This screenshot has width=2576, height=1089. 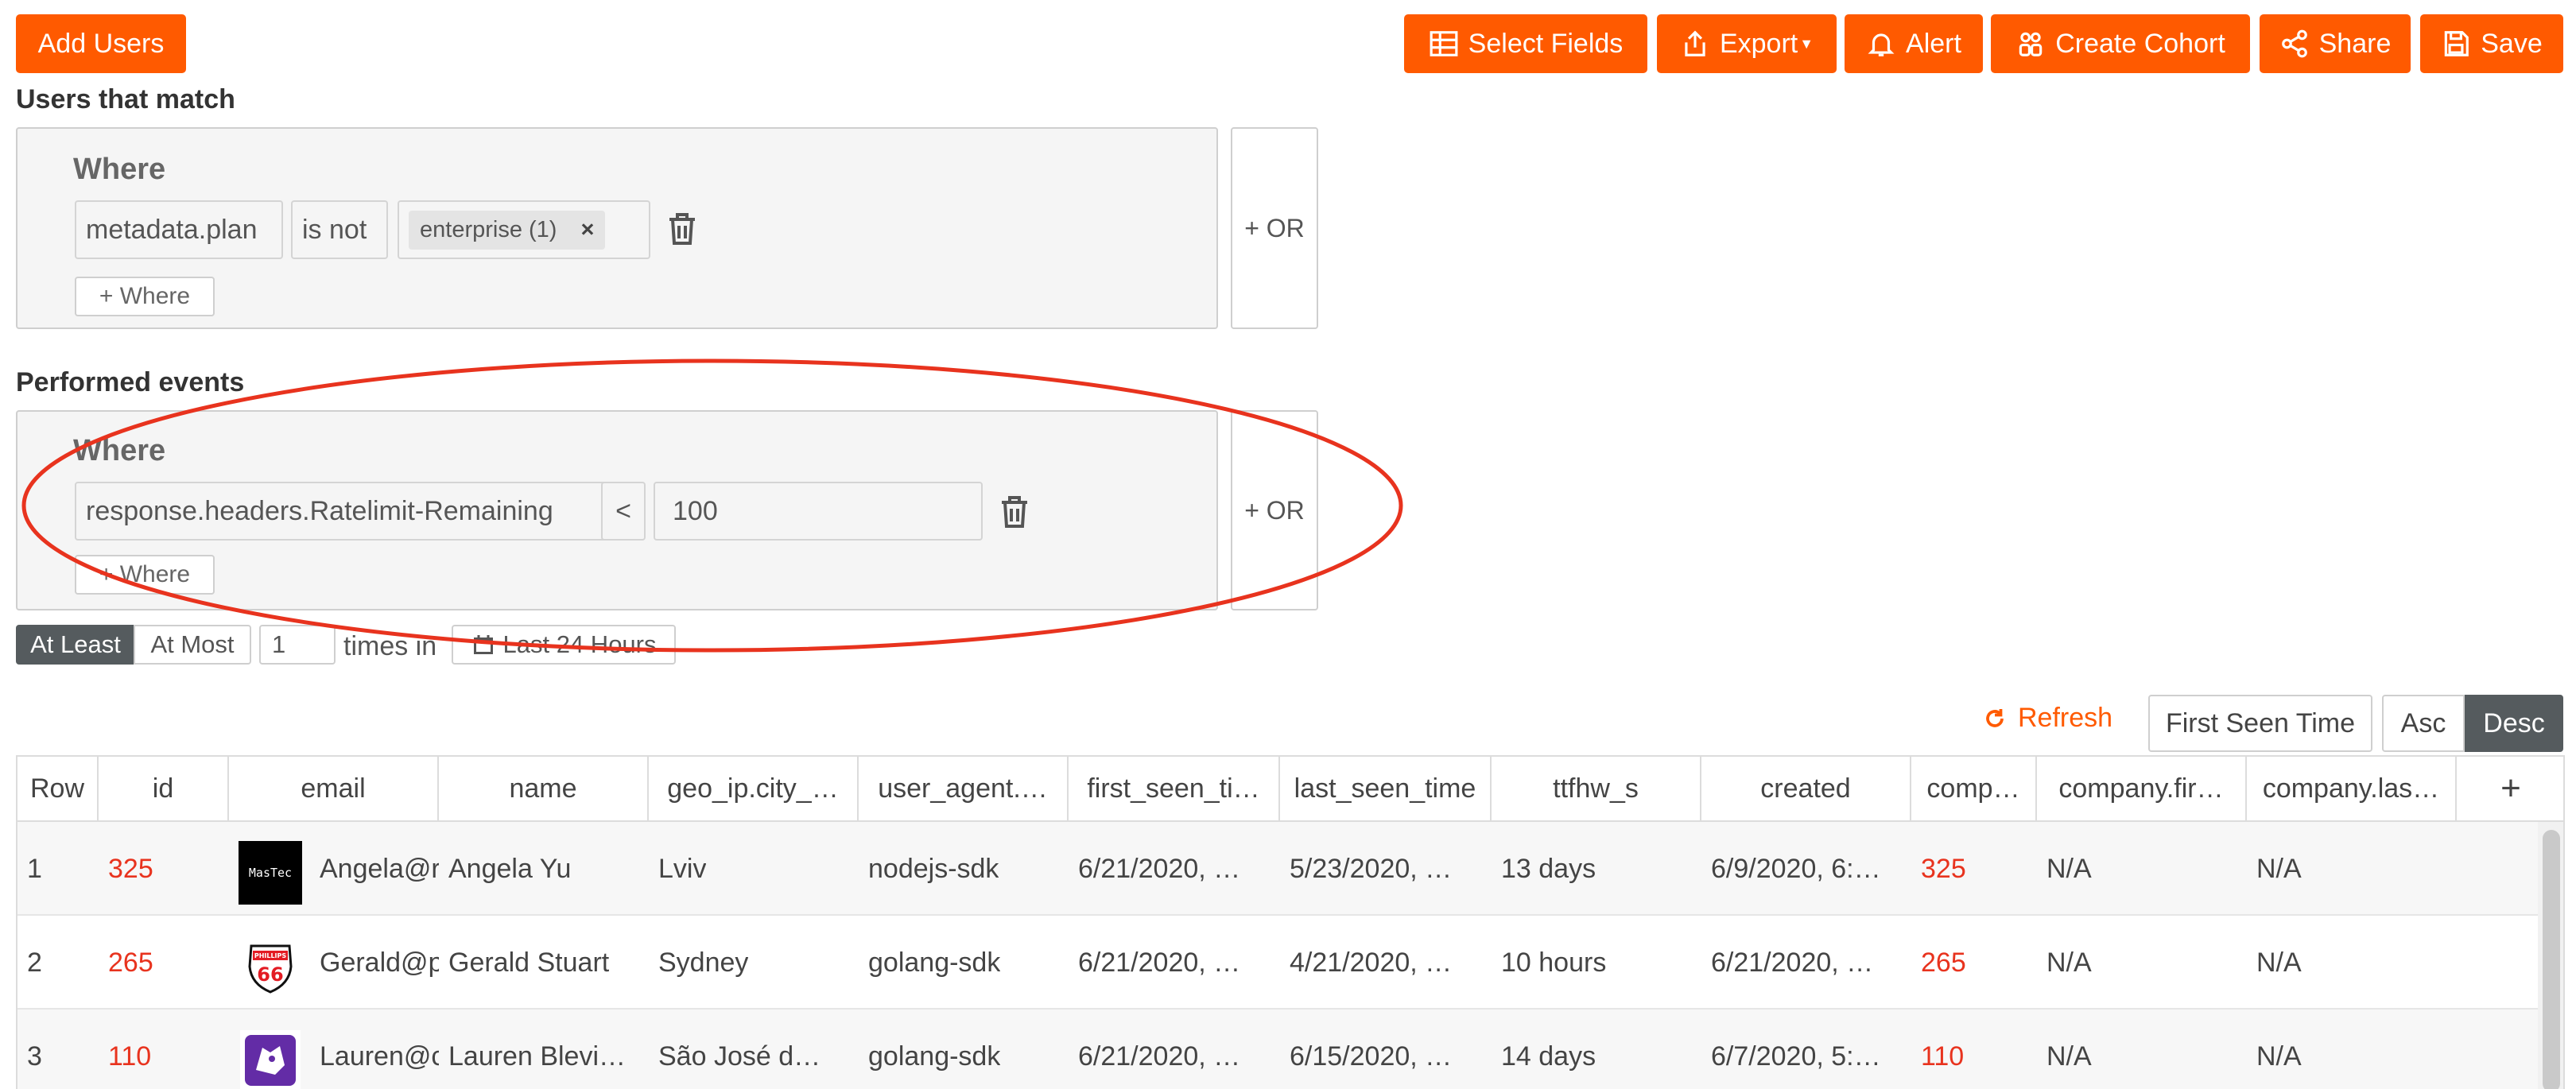 I want to click on company-link: 265, so click(x=1938, y=963).